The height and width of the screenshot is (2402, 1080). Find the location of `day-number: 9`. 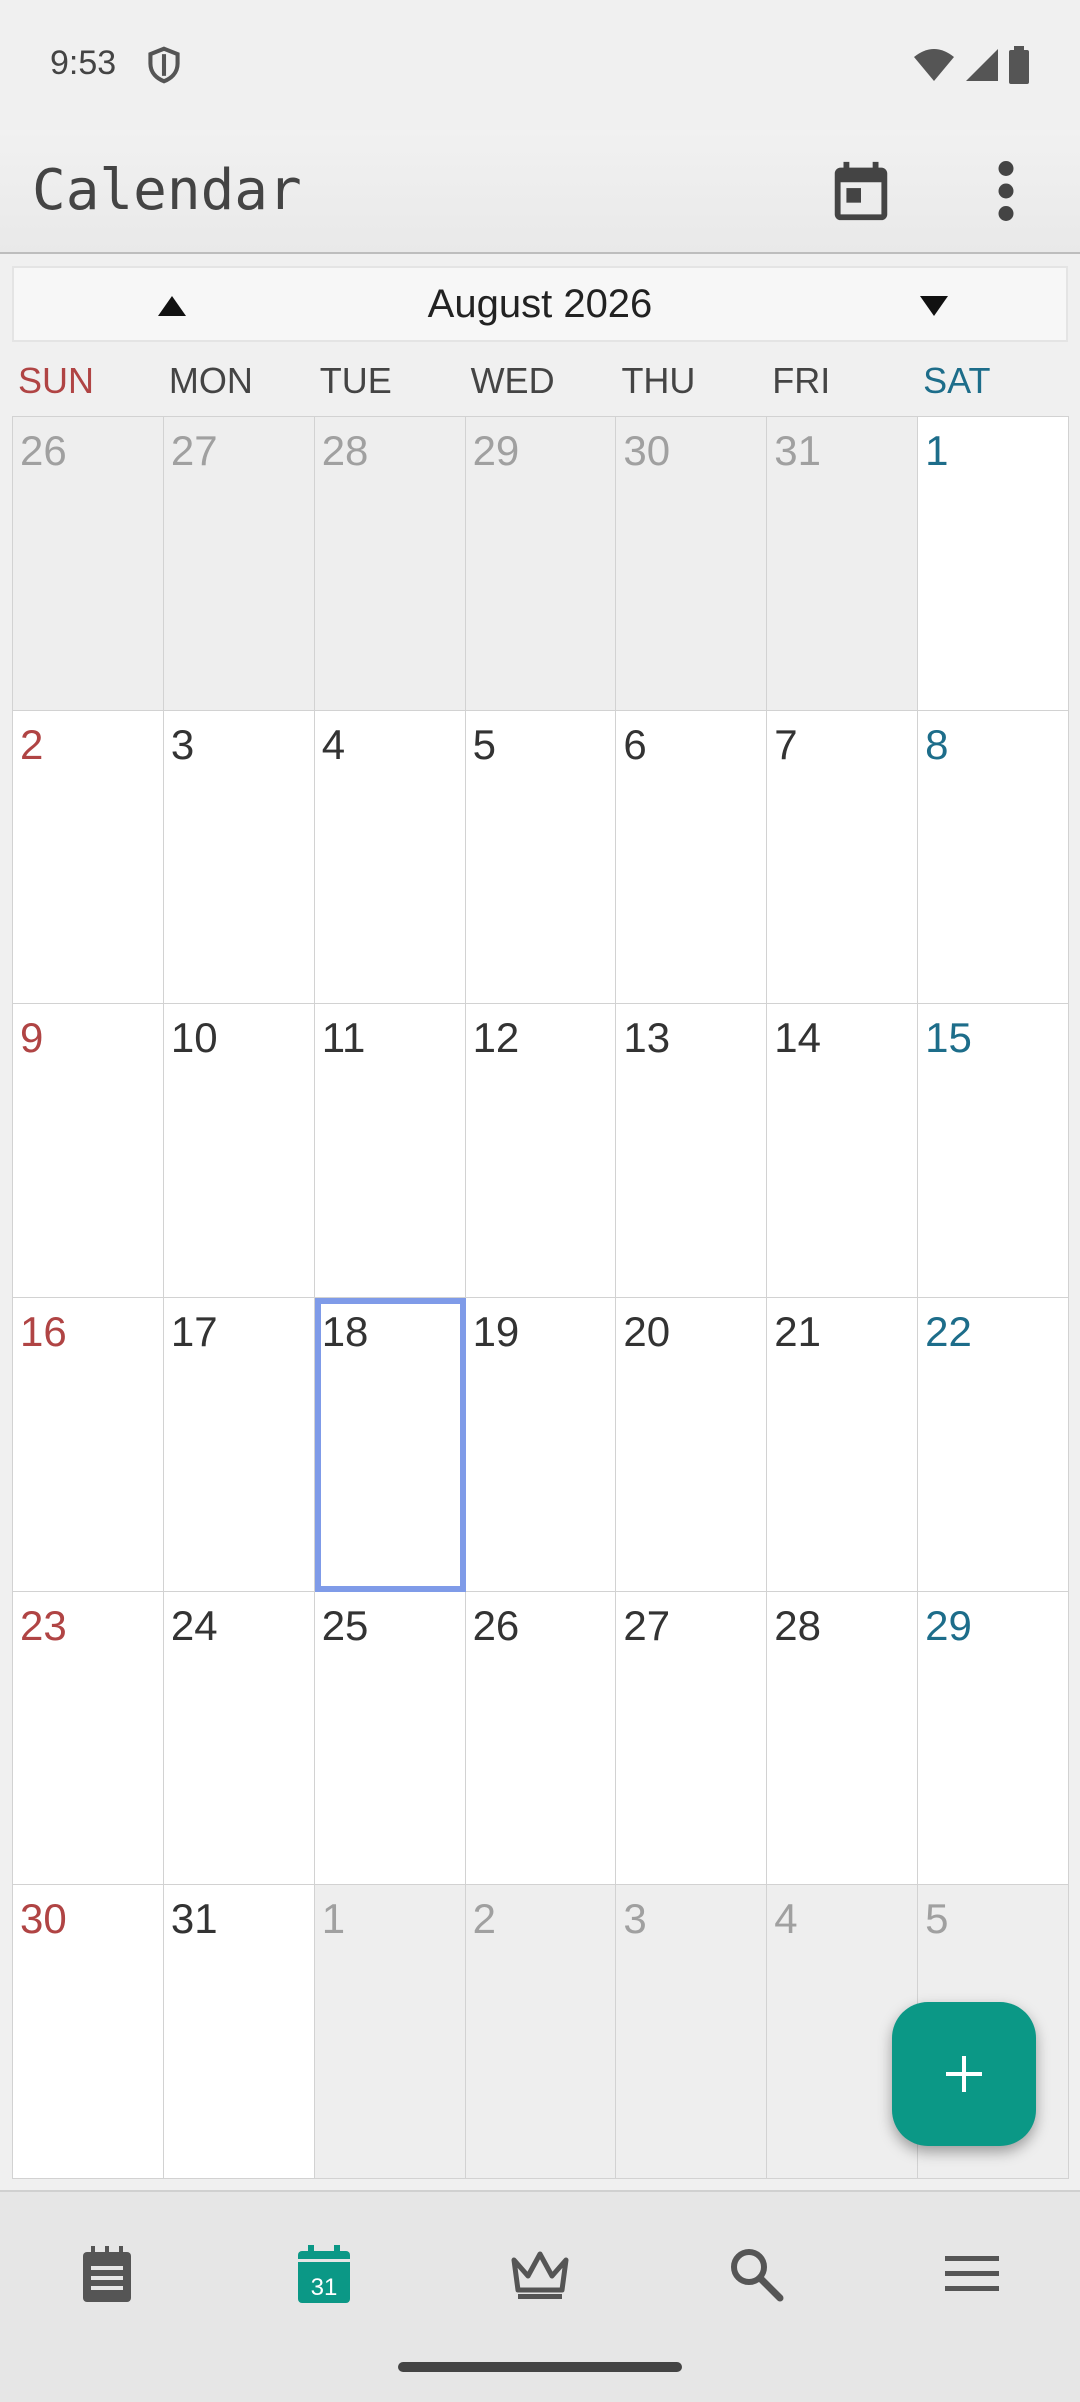

day-number: 9 is located at coordinates (32, 1038).